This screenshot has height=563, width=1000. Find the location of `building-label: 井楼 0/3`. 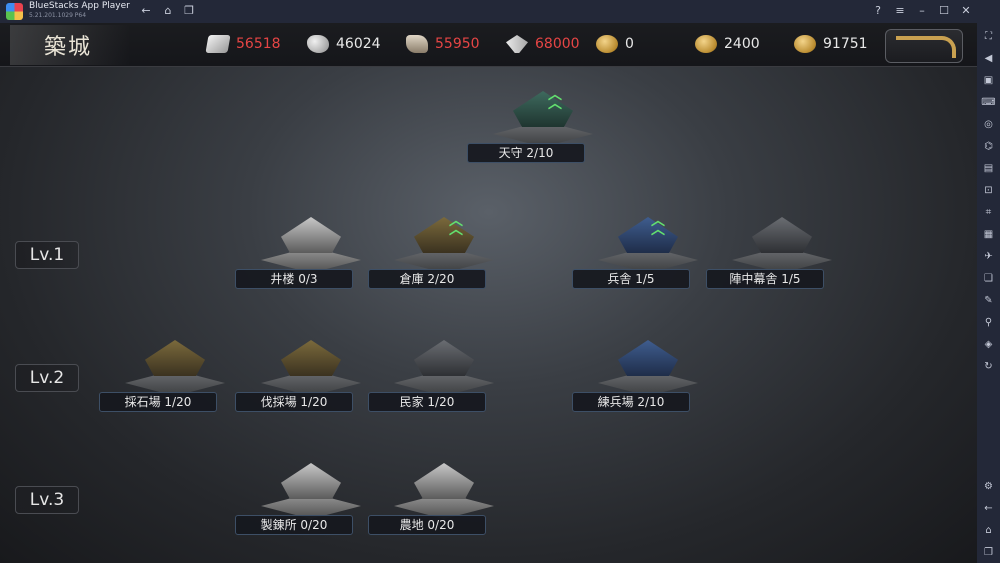

building-label: 井楼 0/3 is located at coordinates (294, 279).